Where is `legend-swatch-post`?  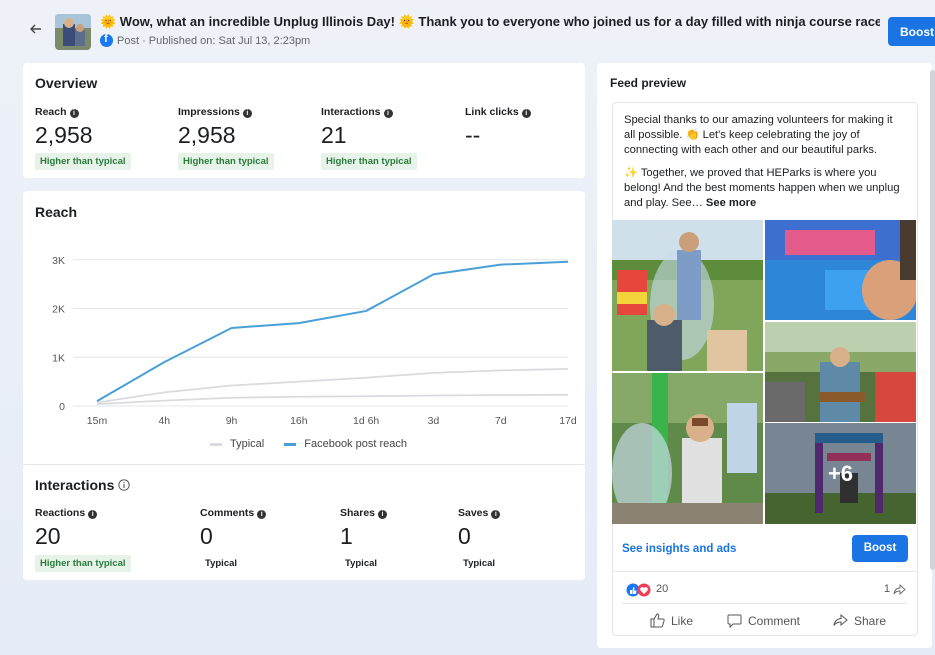
legend-swatch-post is located at coordinates (290, 444).